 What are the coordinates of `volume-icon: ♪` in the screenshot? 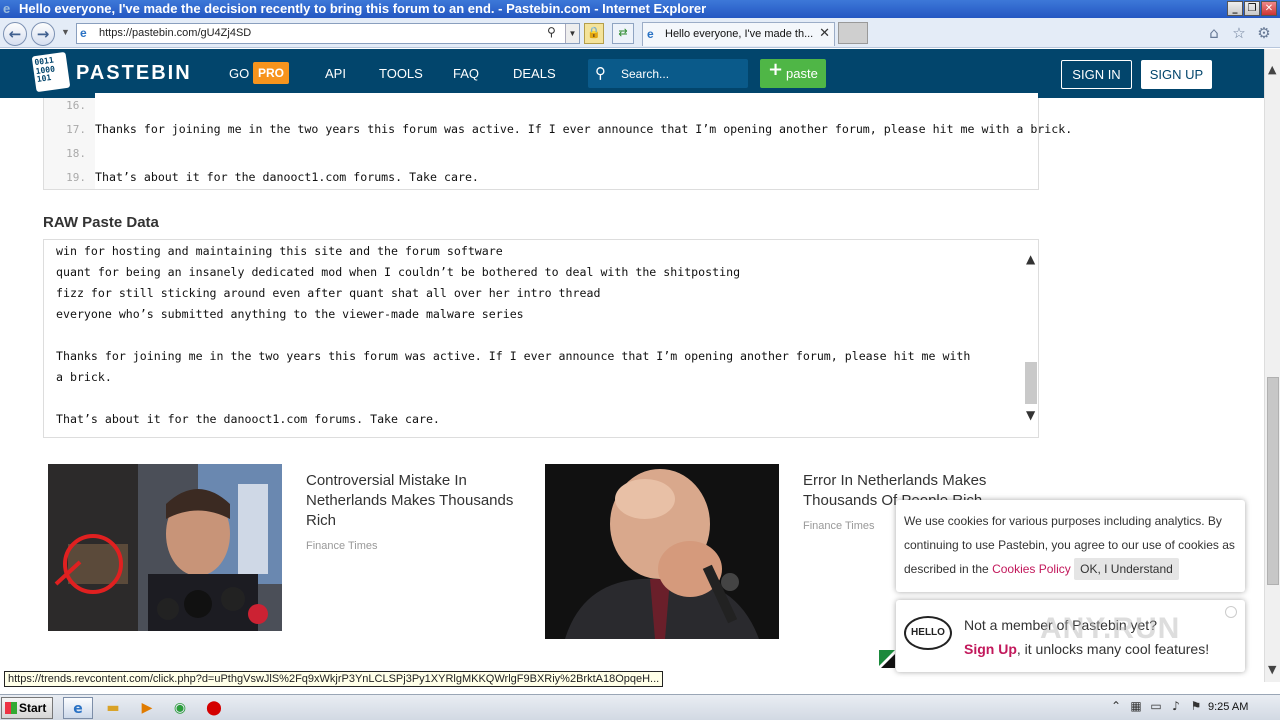 It's located at (1176, 708).